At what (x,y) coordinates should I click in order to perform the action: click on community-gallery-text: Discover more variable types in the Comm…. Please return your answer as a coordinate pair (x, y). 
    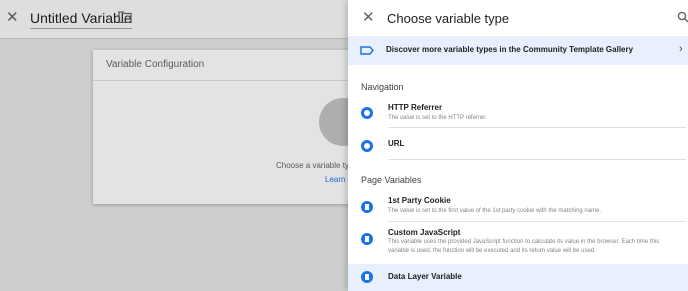
    Looking at the image, I should click on (510, 49).